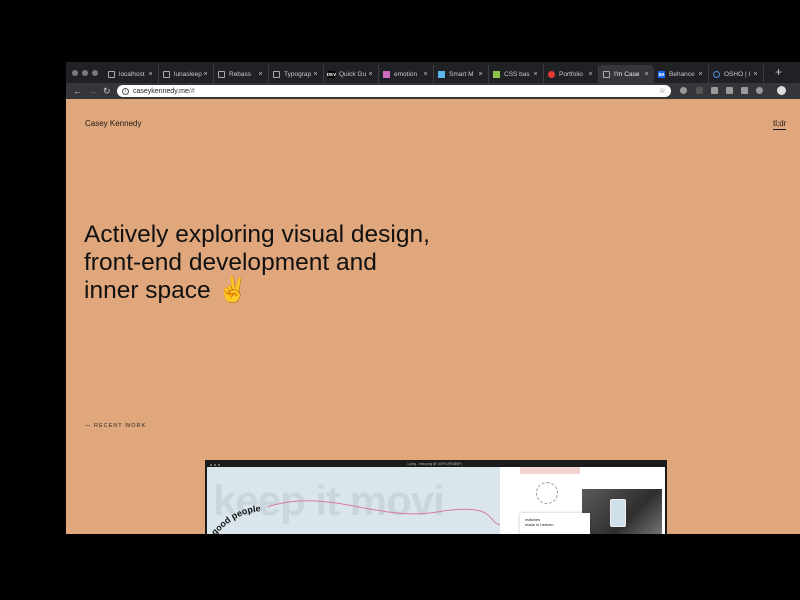  I want to click on browser-tab: Typograp ×, so click(296, 74).